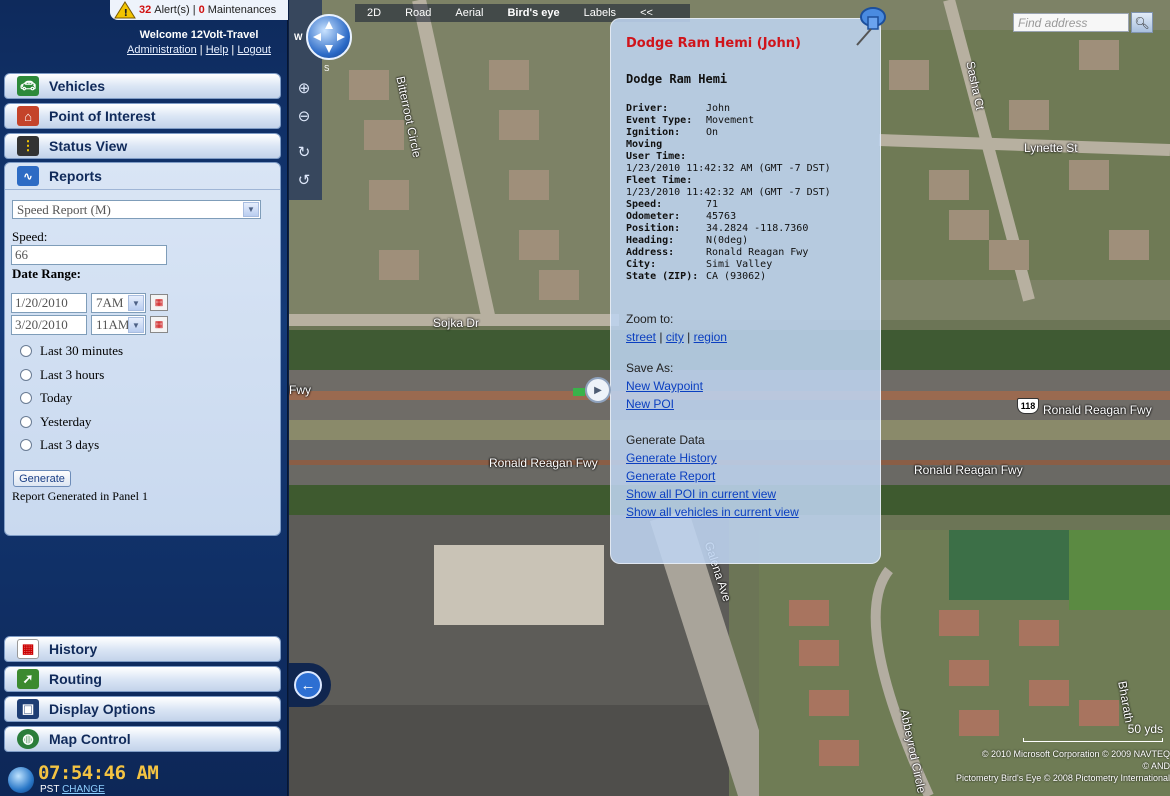  What do you see at coordinates (1142, 22) in the screenshot?
I see `search-icon: 🔍︎` at bounding box center [1142, 22].